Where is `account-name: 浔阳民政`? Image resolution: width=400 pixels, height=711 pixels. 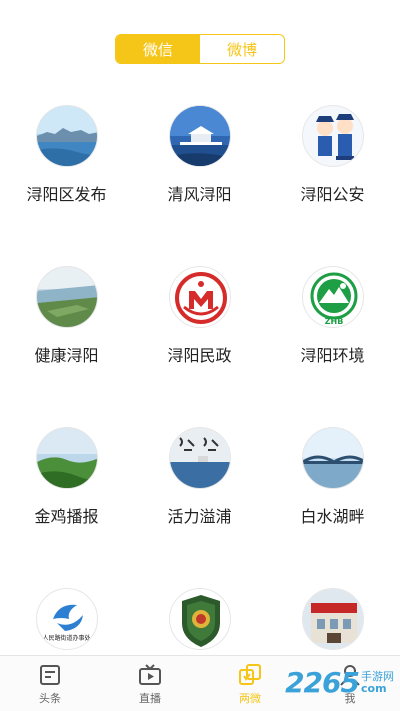
account-name: 浔阳民政 is located at coordinates (199, 355).